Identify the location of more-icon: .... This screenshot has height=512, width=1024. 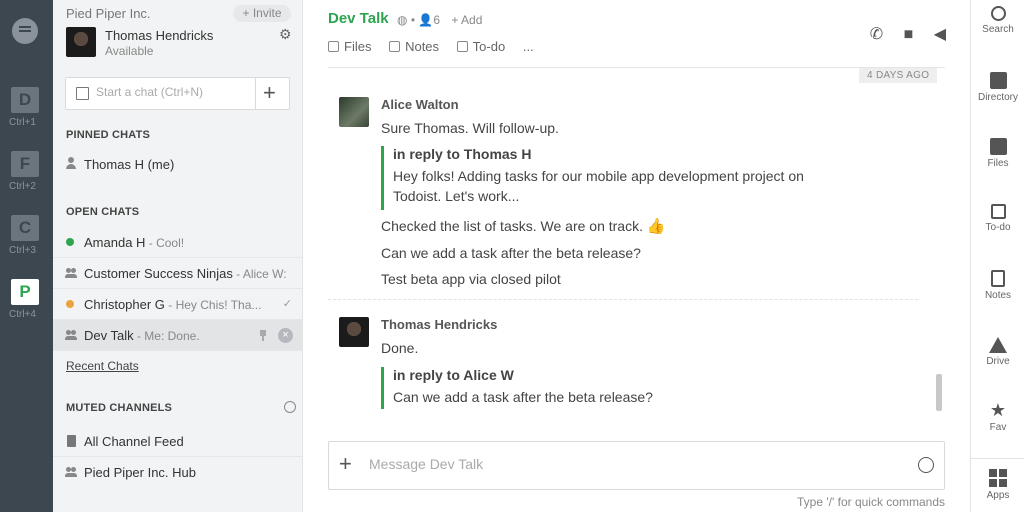
(528, 46).